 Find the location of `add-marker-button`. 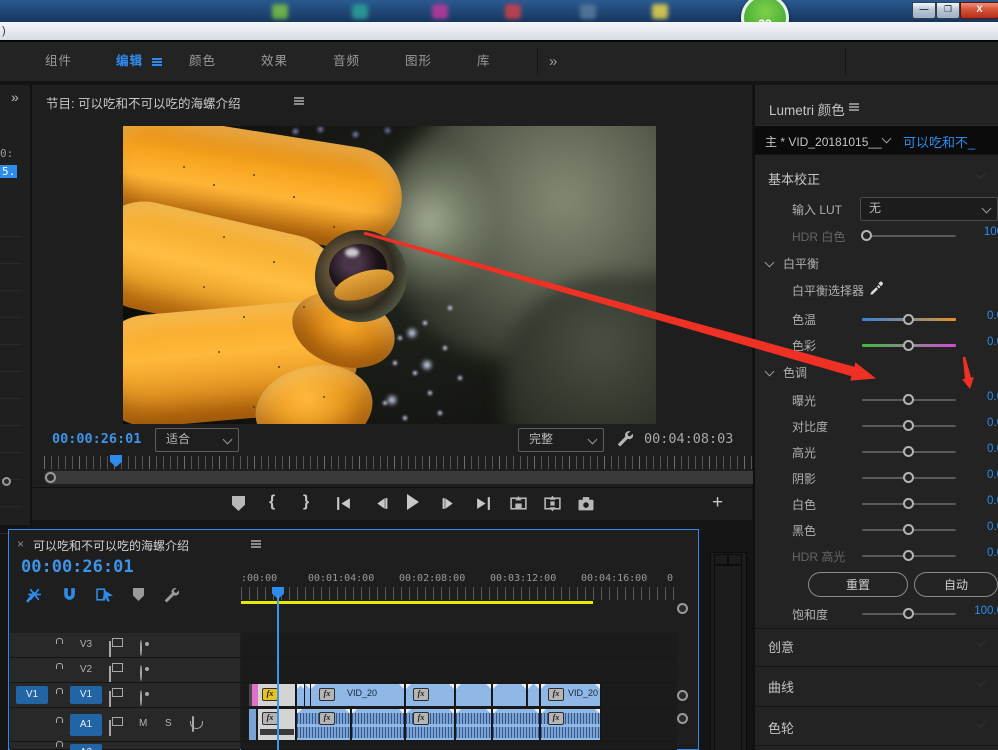

add-marker-button is located at coordinates (238, 505).